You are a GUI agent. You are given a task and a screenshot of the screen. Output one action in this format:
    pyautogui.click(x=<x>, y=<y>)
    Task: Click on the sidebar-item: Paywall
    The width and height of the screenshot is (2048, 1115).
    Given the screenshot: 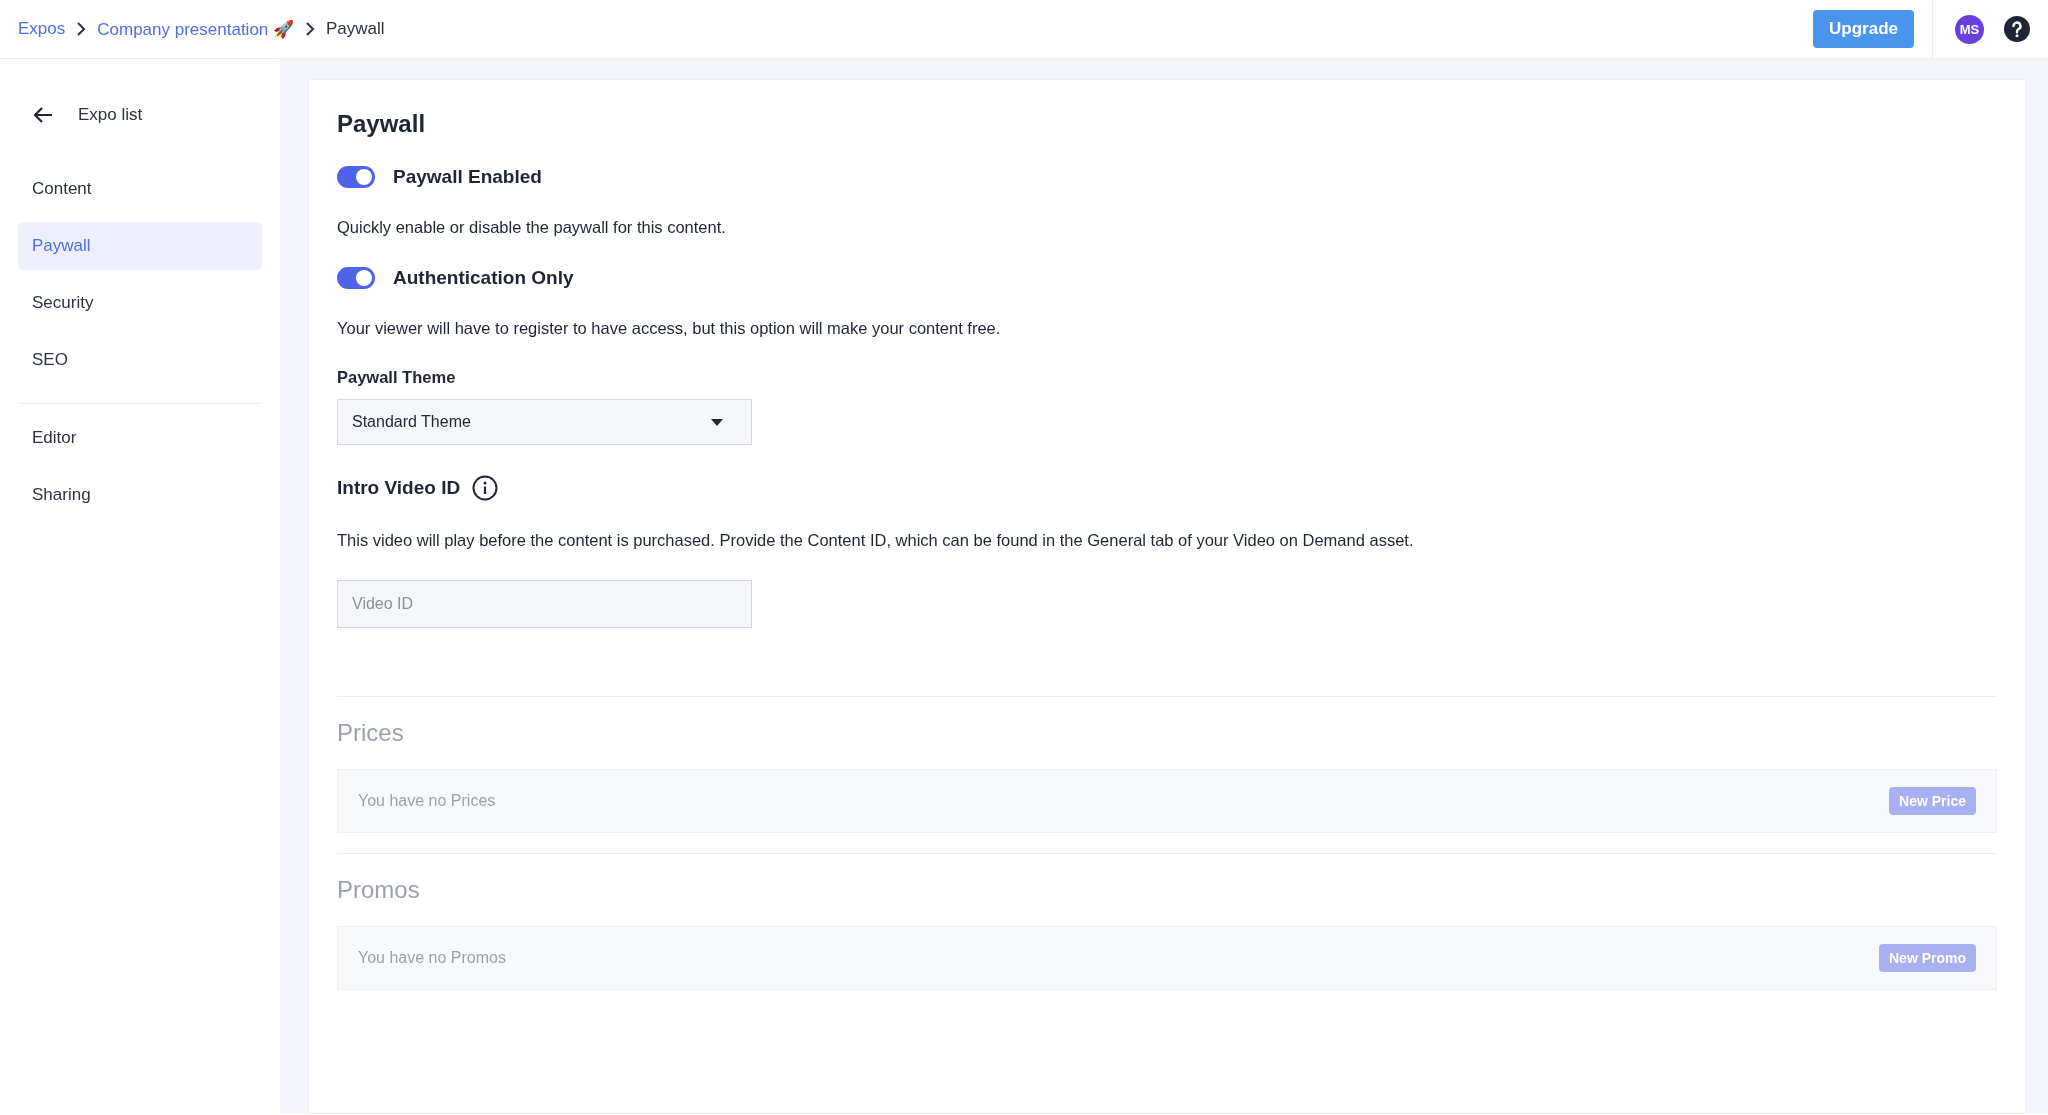 What is the action you would take?
    pyautogui.click(x=140, y=246)
    